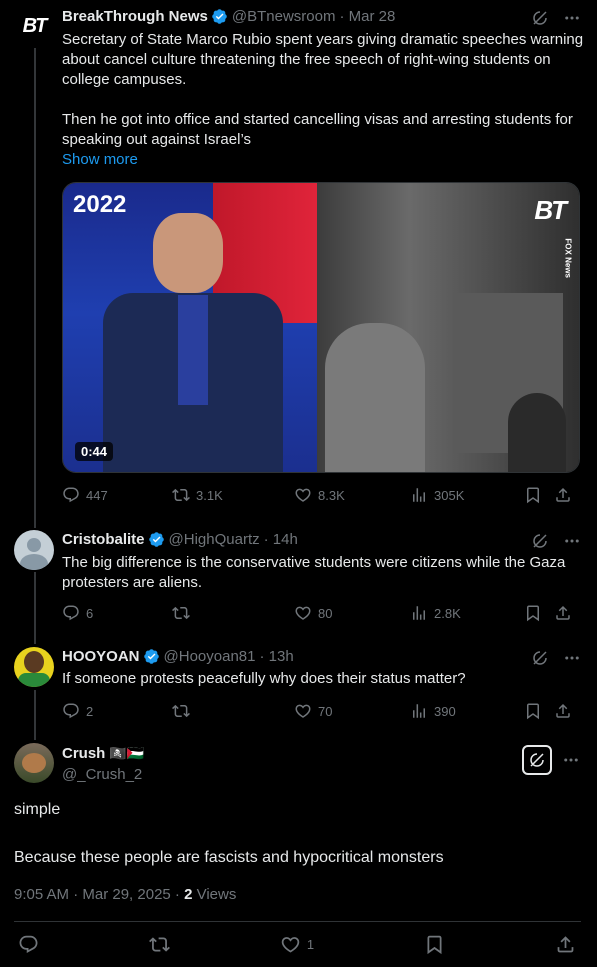 This screenshot has width=597, height=967. Describe the element at coordinates (214, 894) in the screenshot. I see `views-label: Views` at that location.